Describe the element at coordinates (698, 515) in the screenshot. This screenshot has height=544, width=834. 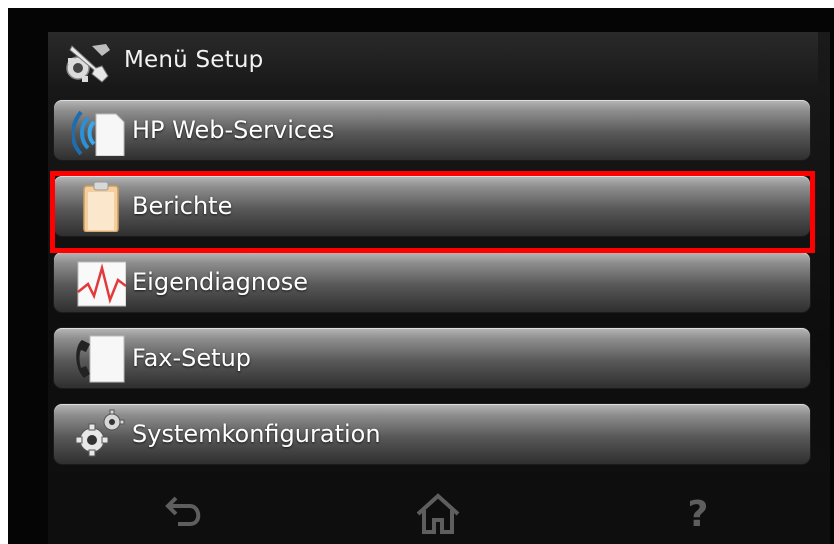
I see `help-button: ?` at that location.